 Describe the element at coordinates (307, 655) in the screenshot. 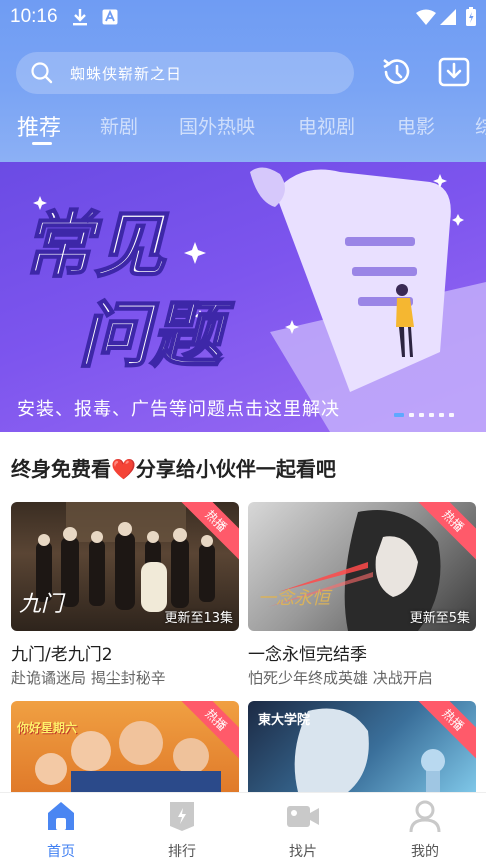

I see `card-title: 一念永恒完结季` at that location.